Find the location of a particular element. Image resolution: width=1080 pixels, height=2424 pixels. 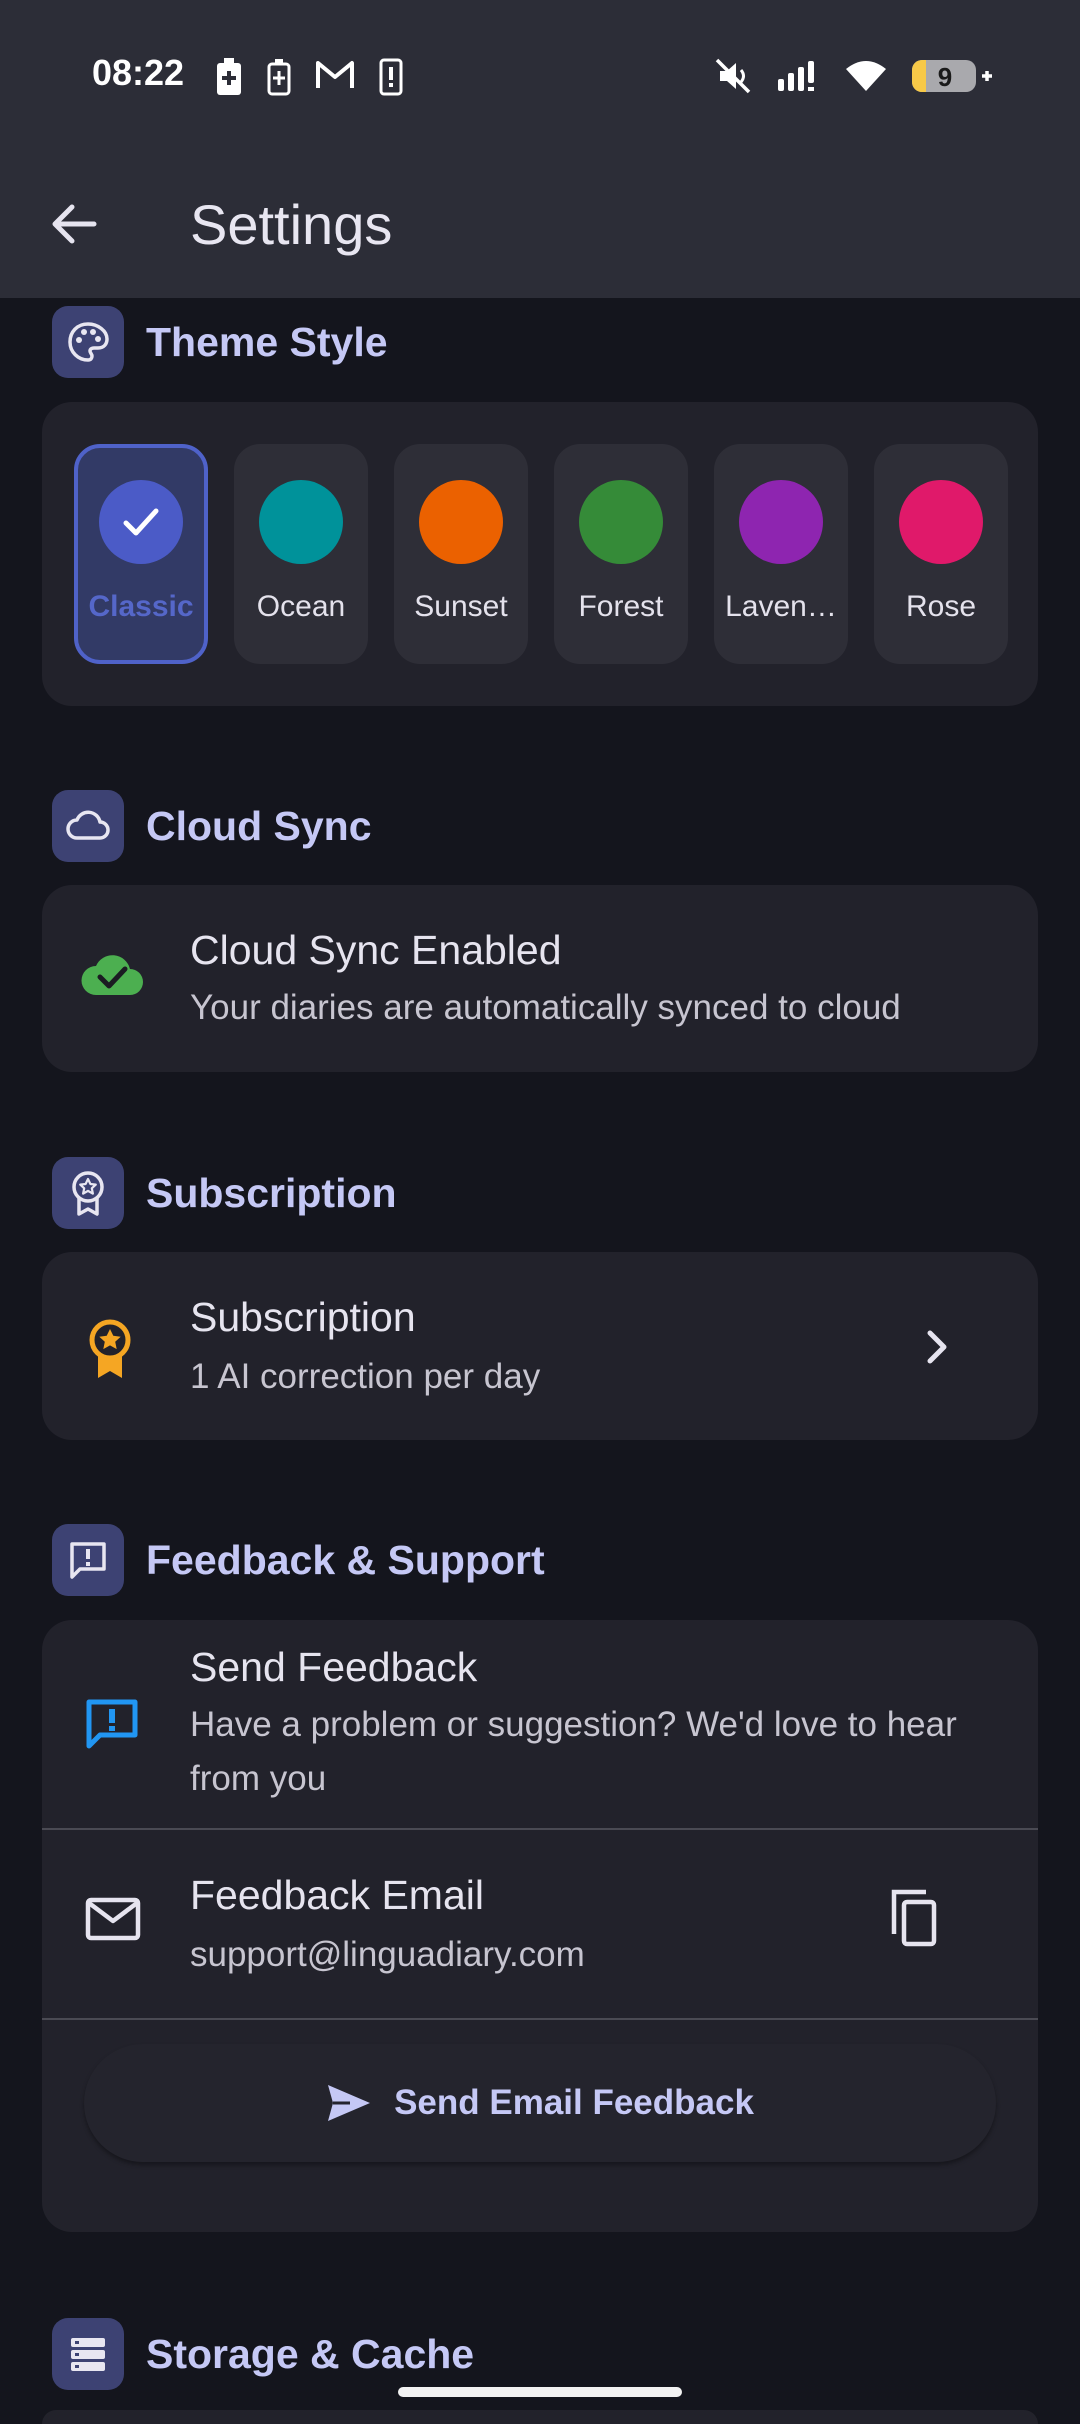

section-title: Feedback & Support is located at coordinates (345, 1559).